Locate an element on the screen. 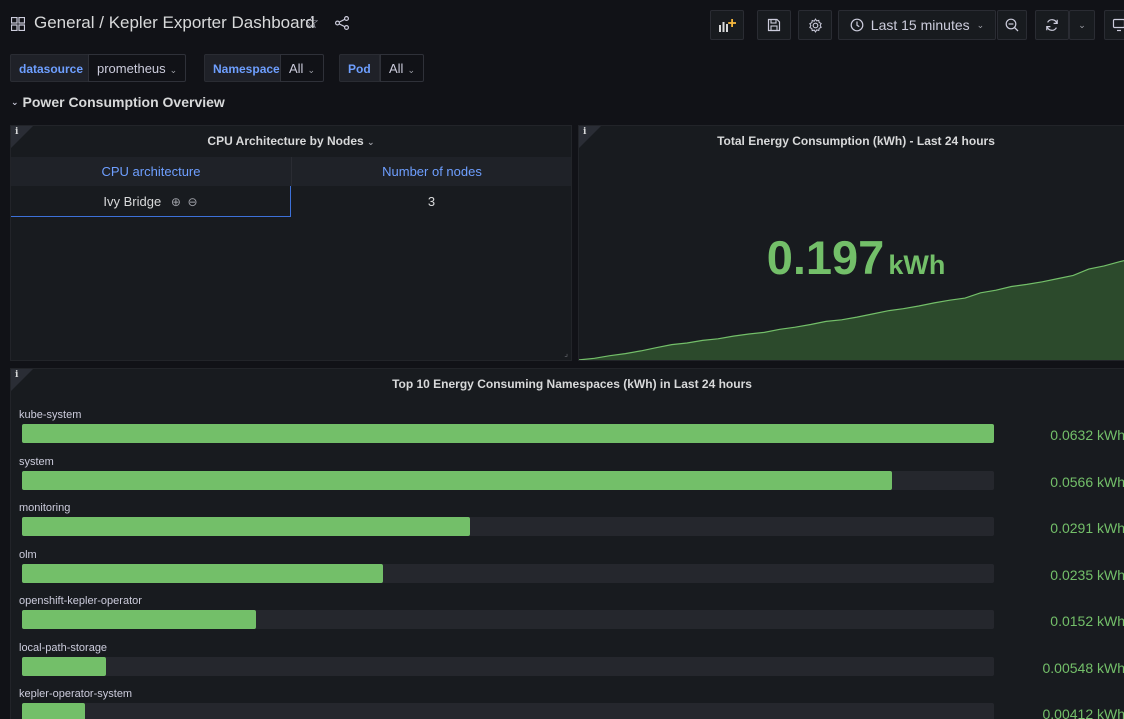 This screenshot has width=1124, height=719. row-title: Power Consumption Overview is located at coordinates (123, 102).